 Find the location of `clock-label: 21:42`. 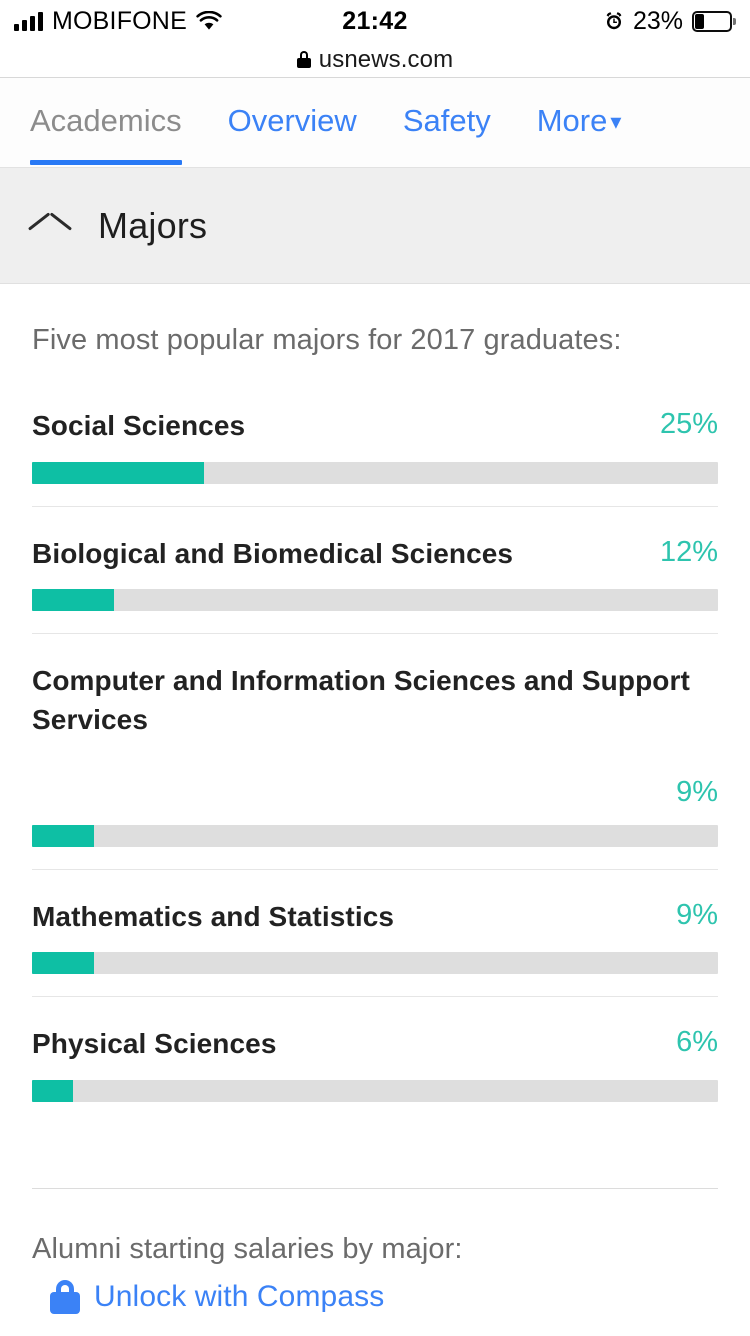

clock-label: 21:42 is located at coordinates (375, 20).